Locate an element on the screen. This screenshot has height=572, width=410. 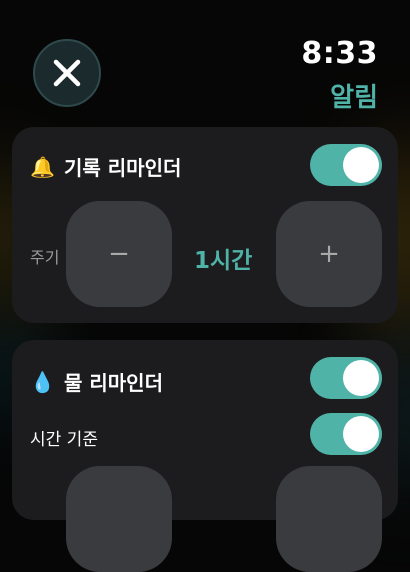
close-button is located at coordinates (67, 73).